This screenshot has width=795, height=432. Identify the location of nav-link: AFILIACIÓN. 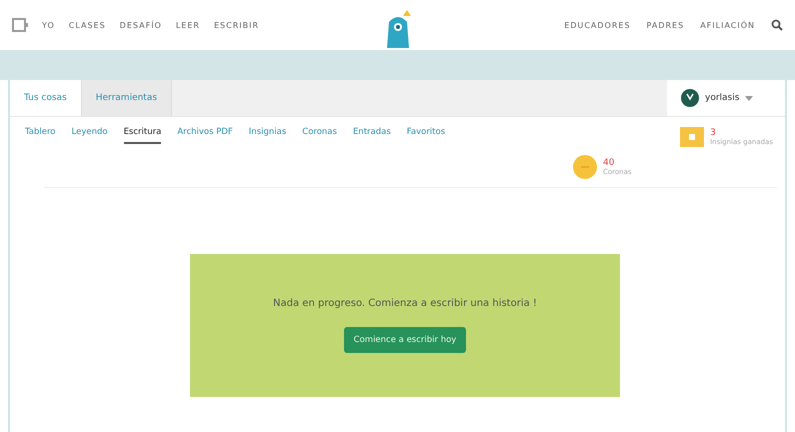
(727, 25).